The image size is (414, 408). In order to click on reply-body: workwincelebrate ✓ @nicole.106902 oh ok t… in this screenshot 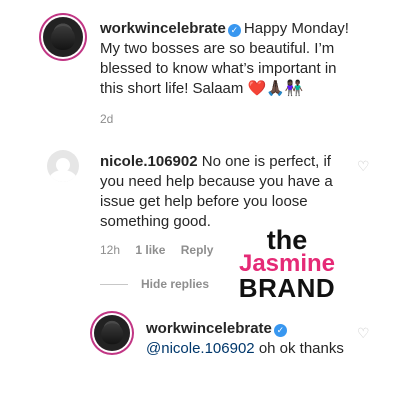, I will do `click(246, 339)`.